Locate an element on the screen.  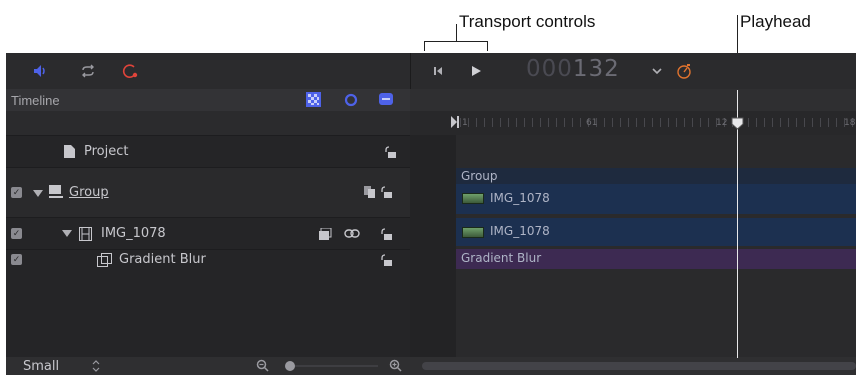
filter-icon is located at coordinates (104, 260).